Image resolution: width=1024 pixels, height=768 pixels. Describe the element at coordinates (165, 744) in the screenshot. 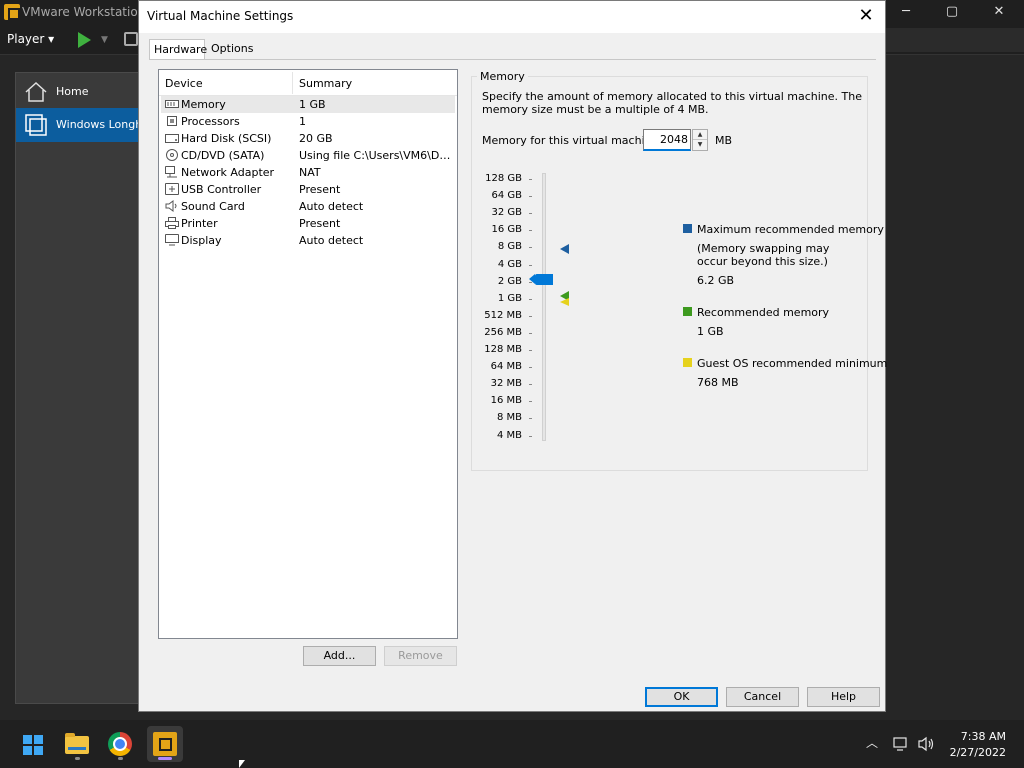

I see `taskbar-vmware` at that location.